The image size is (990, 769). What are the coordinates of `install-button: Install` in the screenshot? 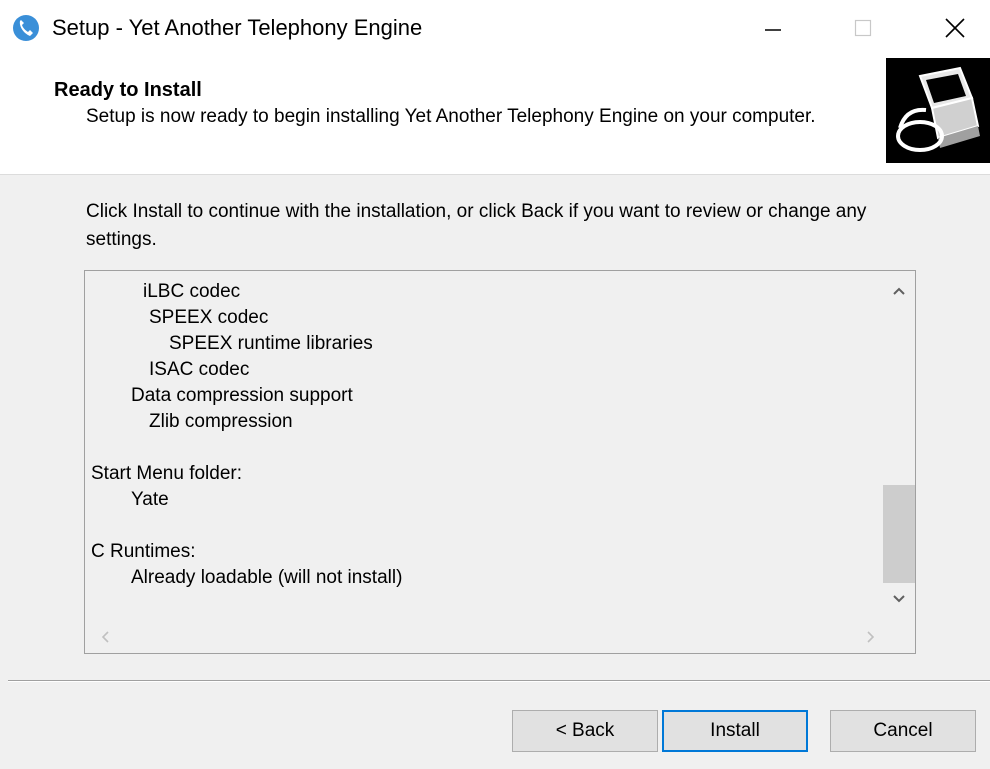 It's located at (735, 731).